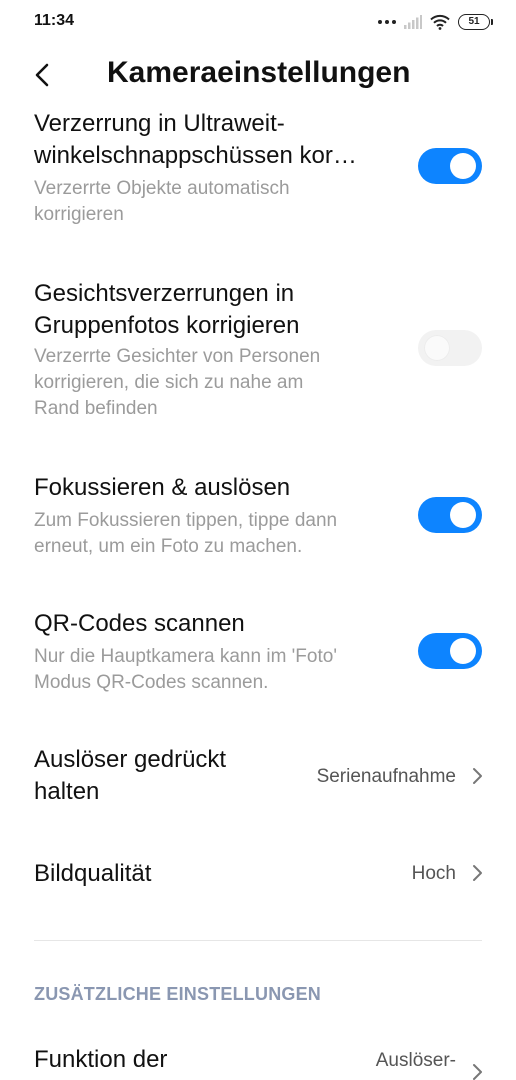  What do you see at coordinates (177, 994) in the screenshot?
I see `section-header: ZUSÄTZLICHE EINSTELLUNGEN` at bounding box center [177, 994].